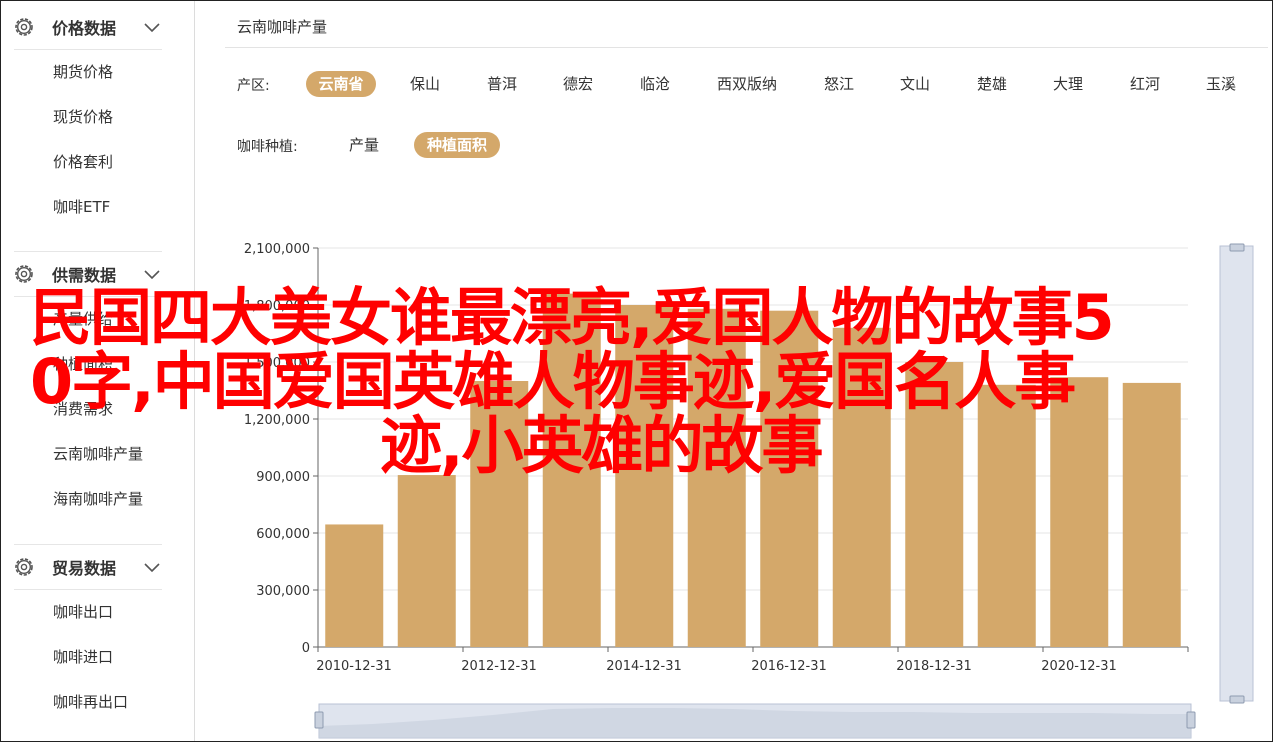  Describe the element at coordinates (283, 591) in the screenshot. I see `y-tick-label: 300,000` at that location.